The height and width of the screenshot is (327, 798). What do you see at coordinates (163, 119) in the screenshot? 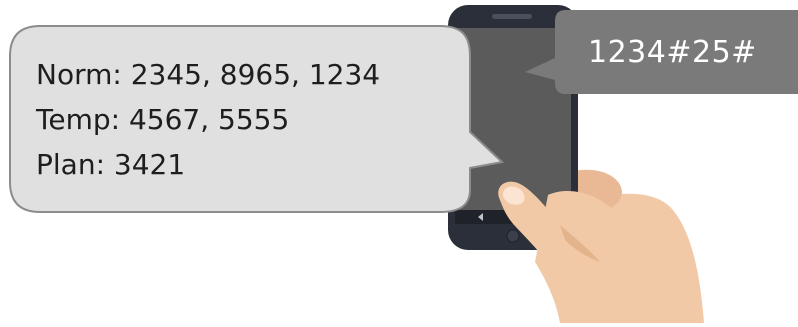
I see `reply-line-temp: Temp: 4567, 5555` at bounding box center [163, 119].